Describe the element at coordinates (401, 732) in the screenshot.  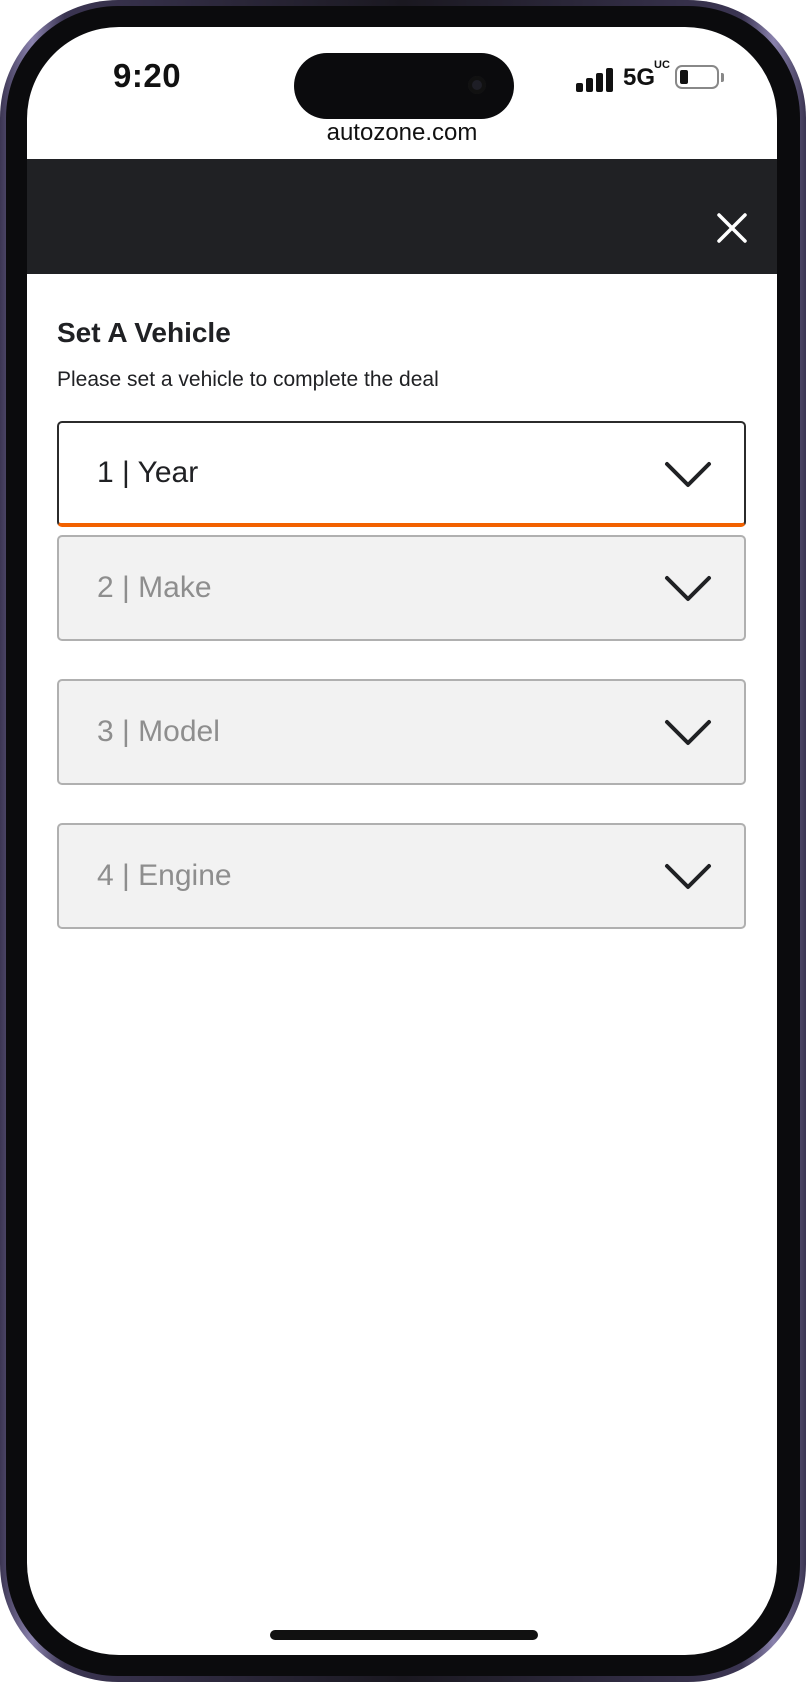
I see `model-select: 3 | Model` at that location.